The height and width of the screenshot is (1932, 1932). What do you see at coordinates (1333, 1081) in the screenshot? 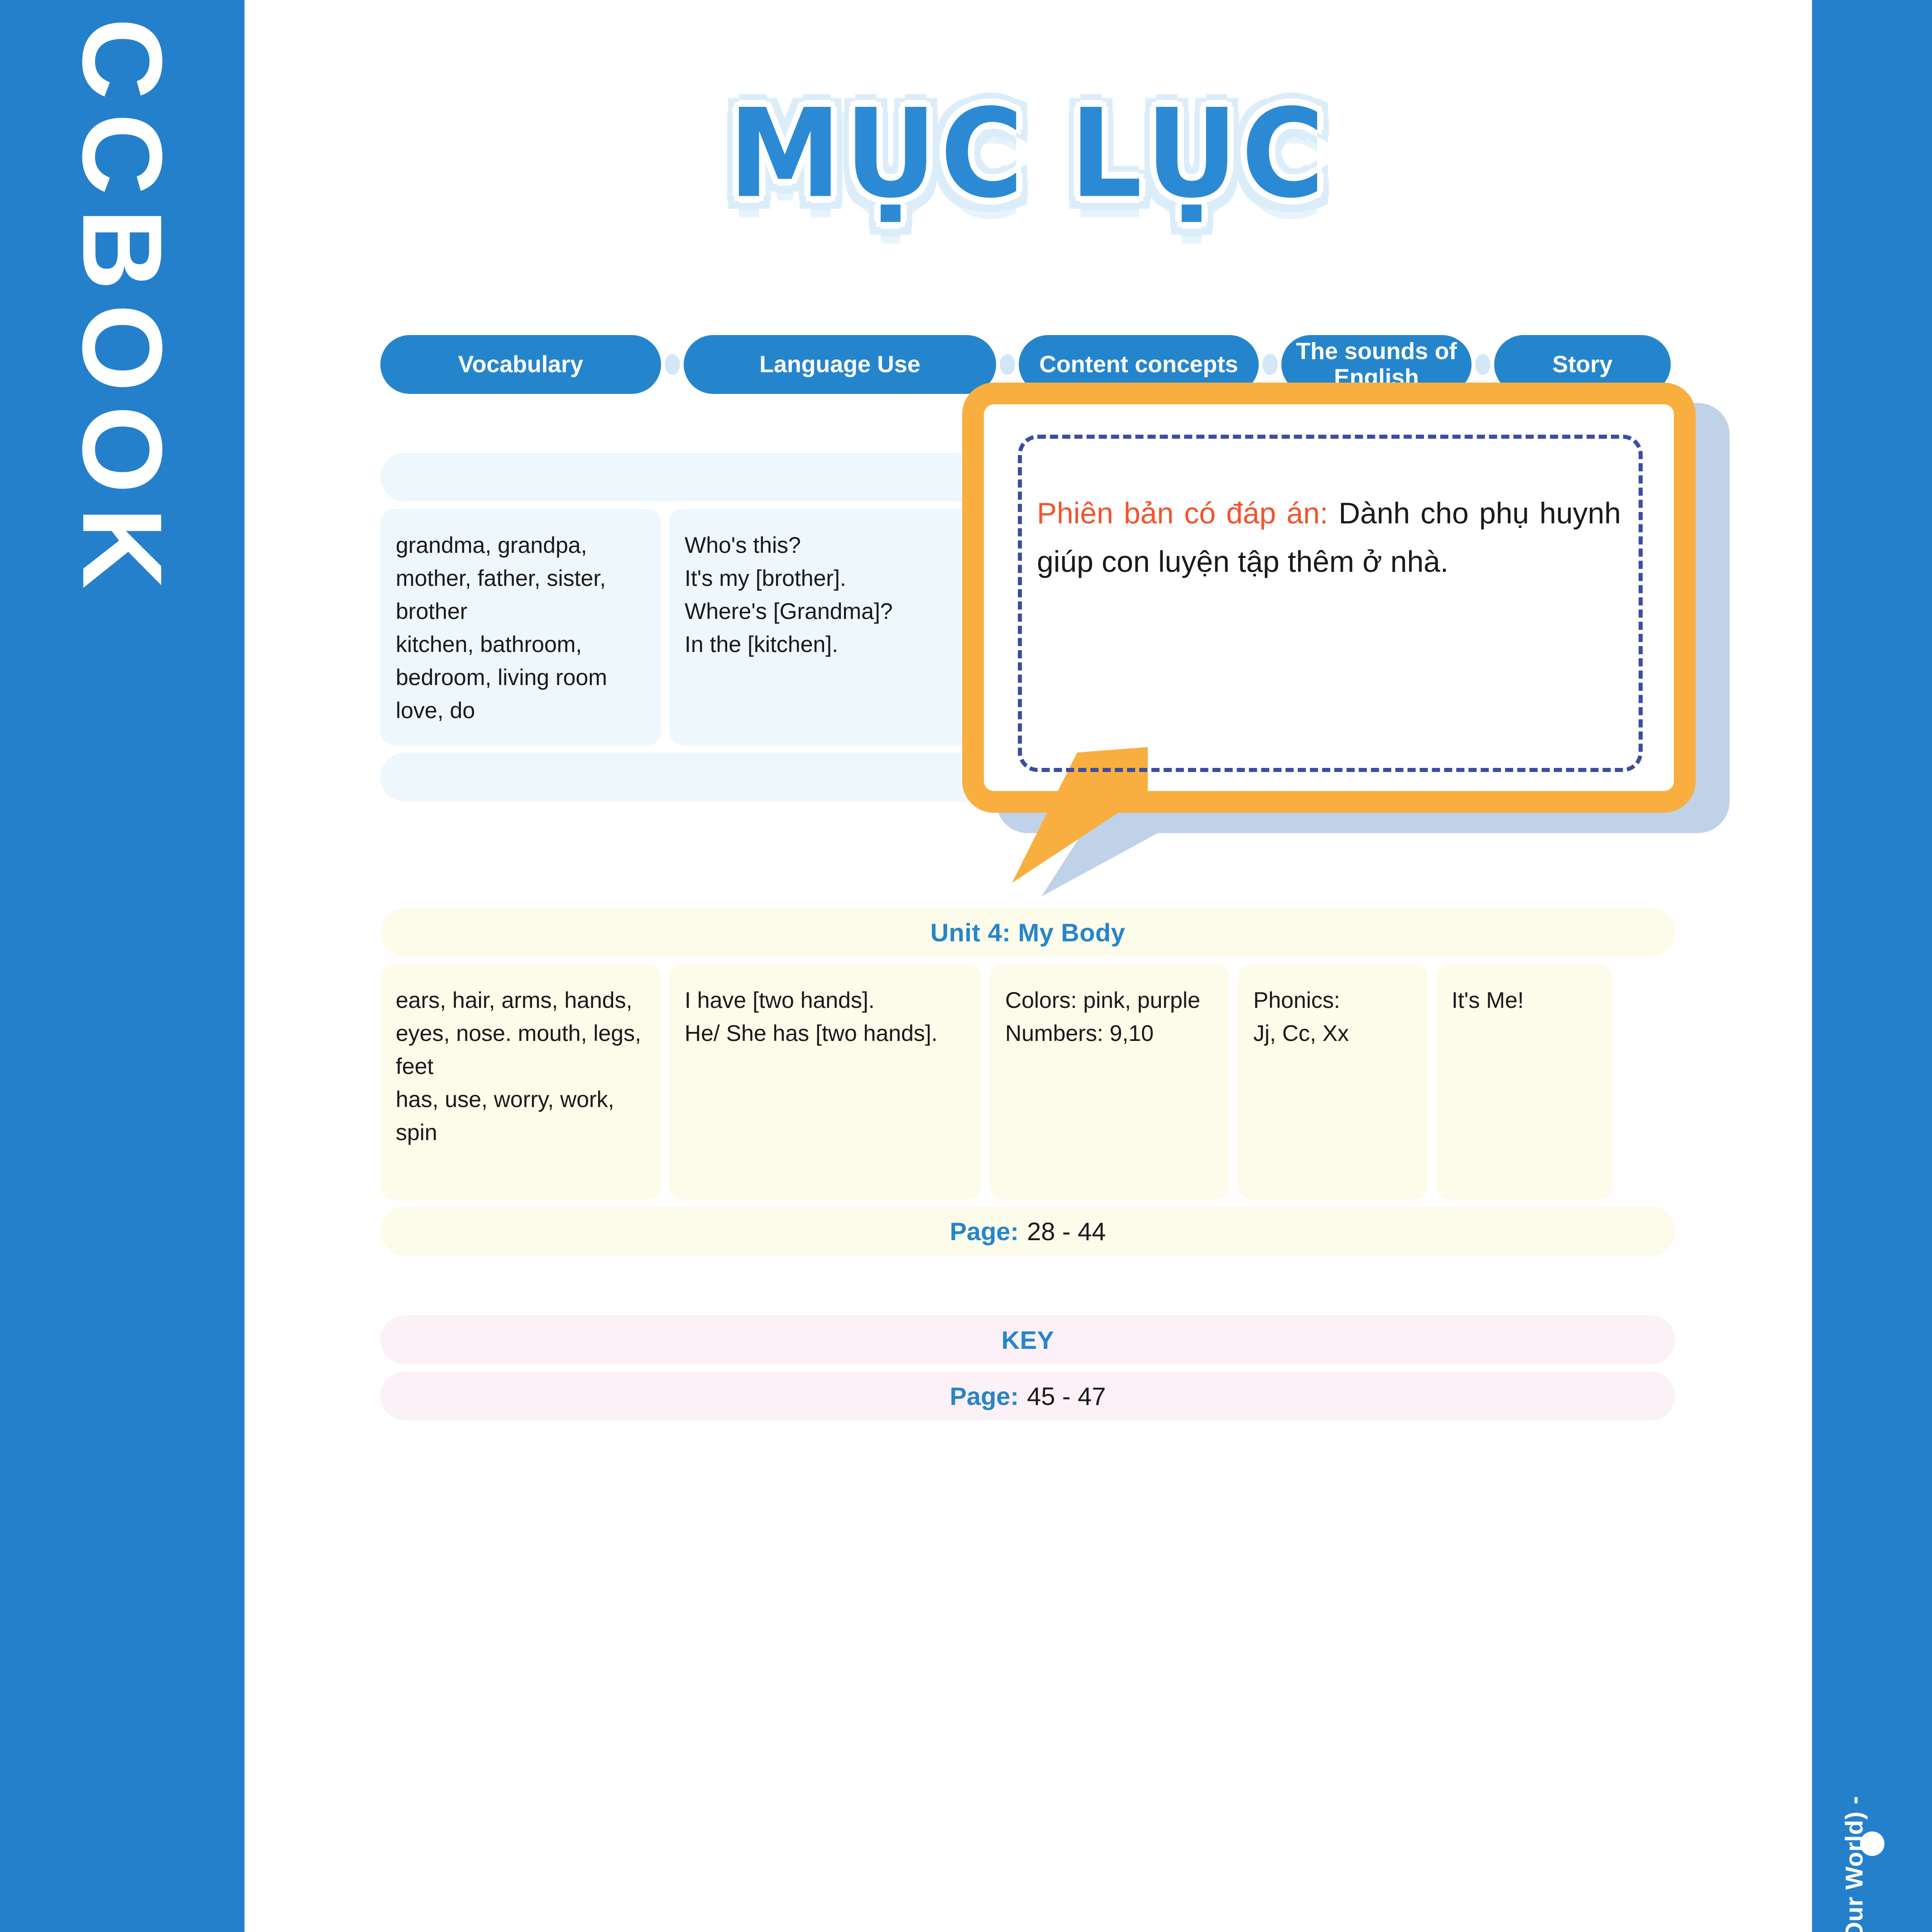
I see `unit4-cell-sounds: Phonics: Jj, Cc, Xx` at bounding box center [1333, 1081].